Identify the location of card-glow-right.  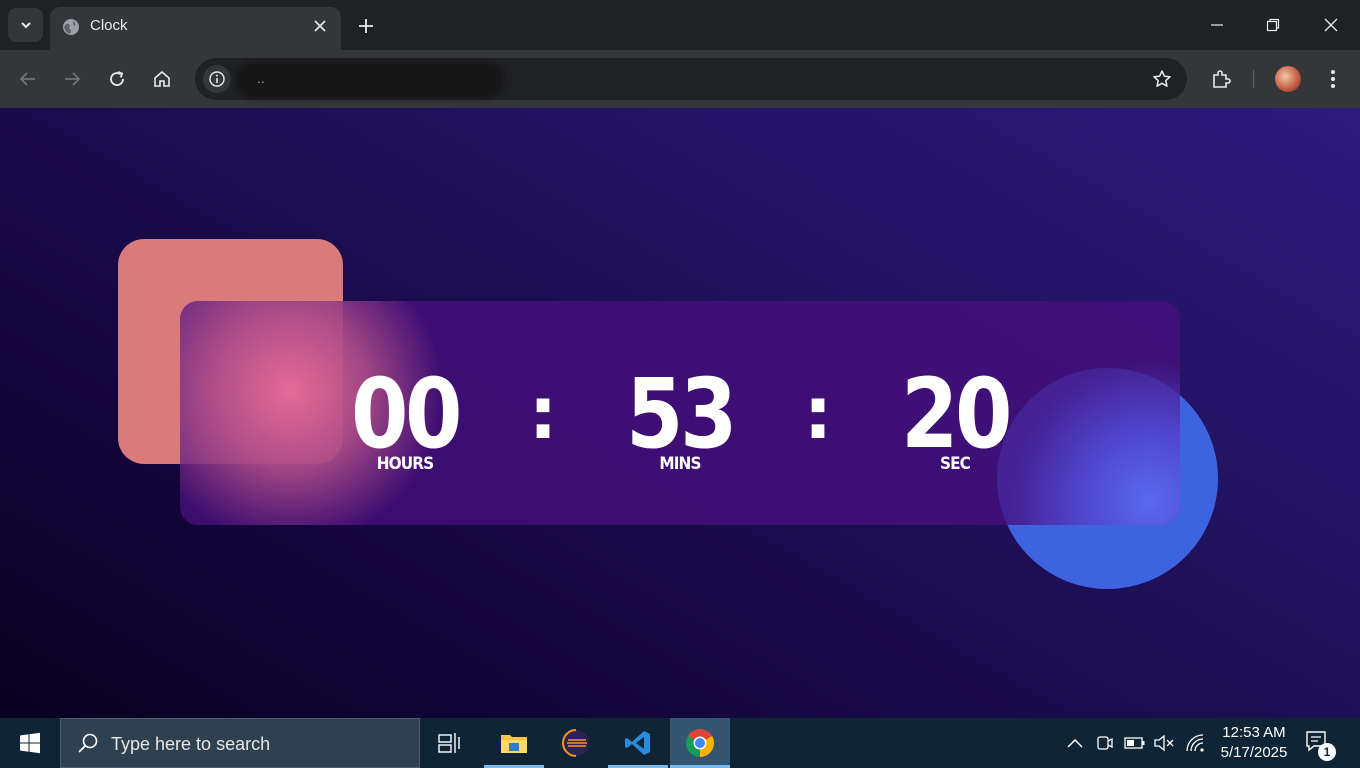
(1095, 443).